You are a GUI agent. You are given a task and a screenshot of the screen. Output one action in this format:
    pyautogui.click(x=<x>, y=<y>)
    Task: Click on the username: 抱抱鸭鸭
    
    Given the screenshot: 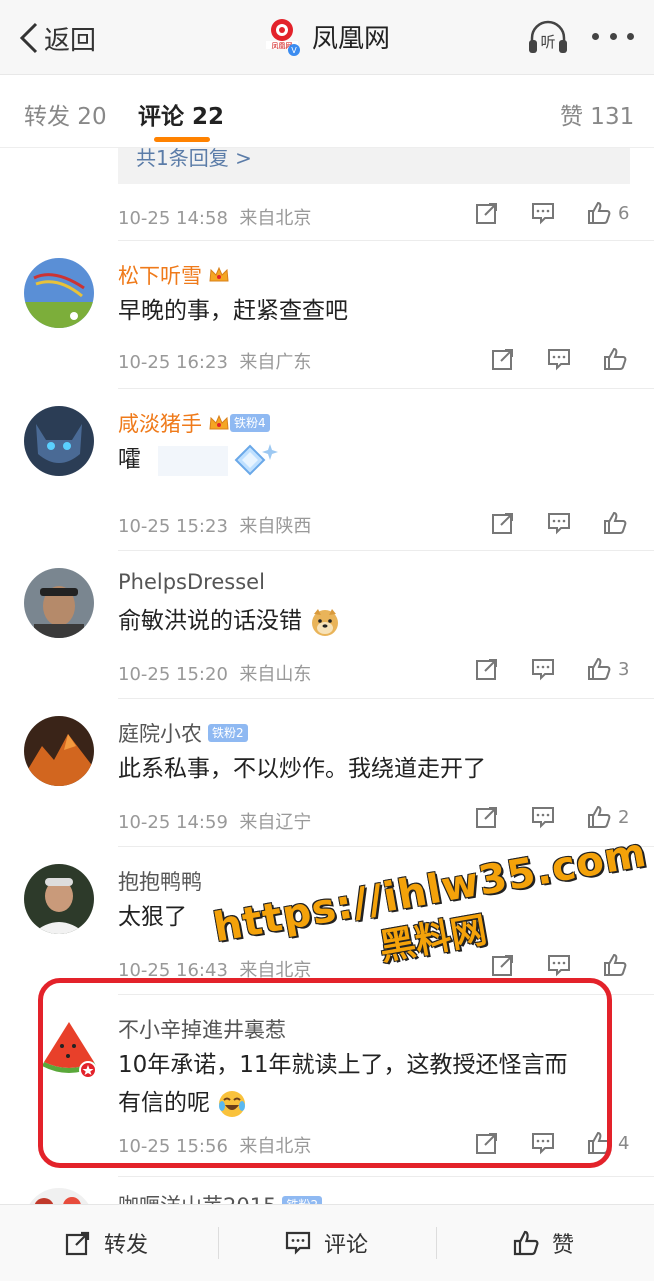 What is the action you would take?
    pyautogui.click(x=160, y=881)
    